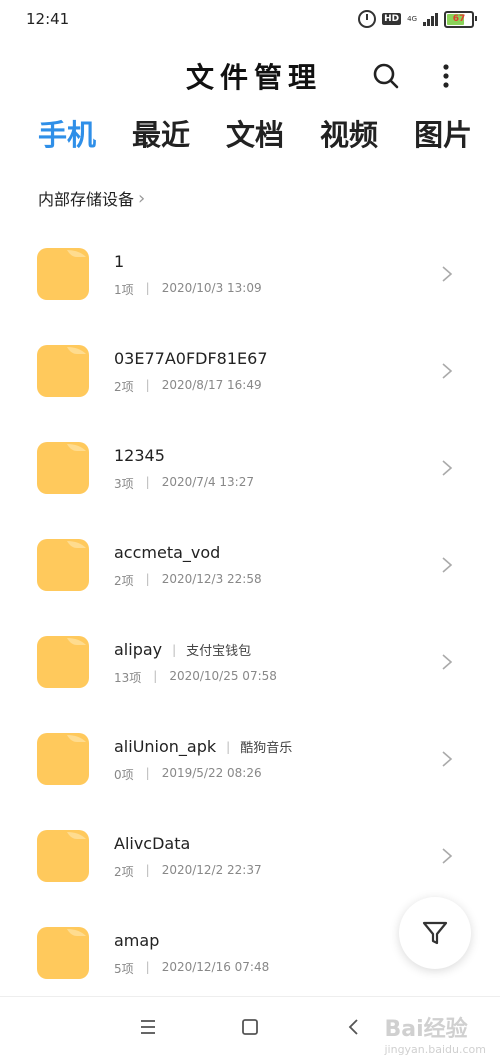 The image size is (500, 1058). I want to click on item-count: 13项, so click(128, 678).